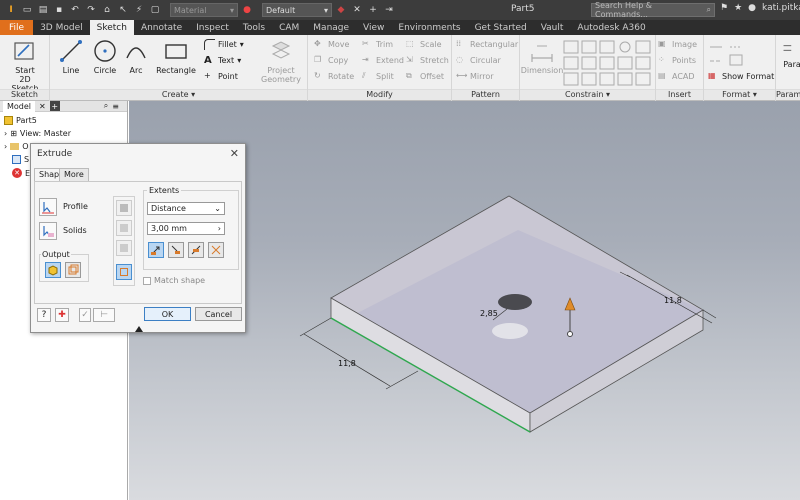  I want to click on depth-dimension-text: 11,8, so click(673, 300).